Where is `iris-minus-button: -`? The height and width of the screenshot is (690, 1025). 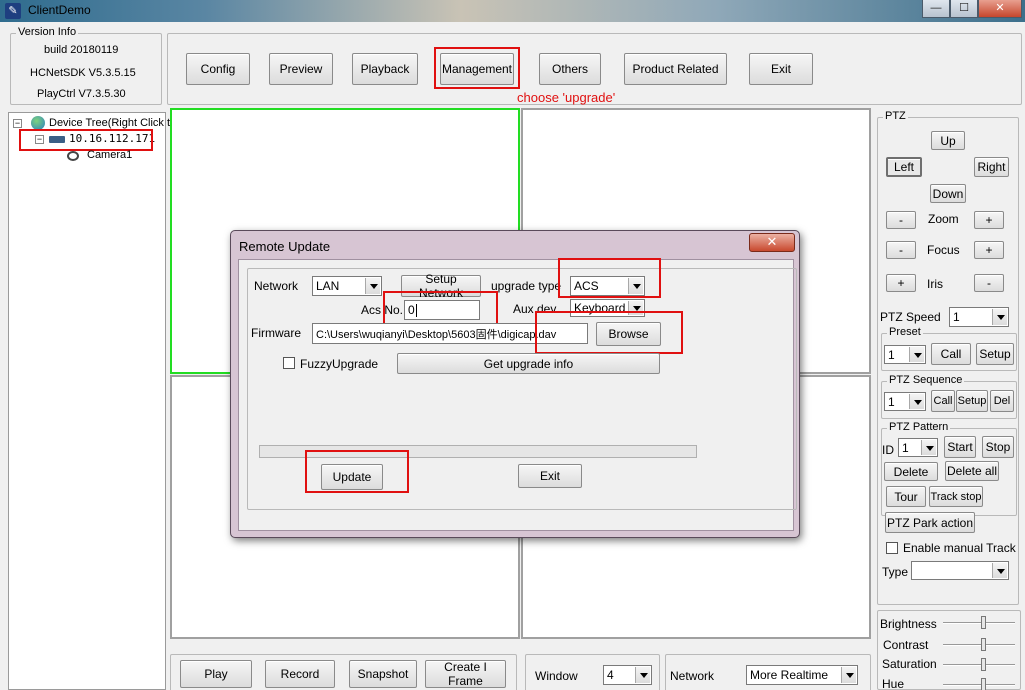 iris-minus-button: - is located at coordinates (989, 283).